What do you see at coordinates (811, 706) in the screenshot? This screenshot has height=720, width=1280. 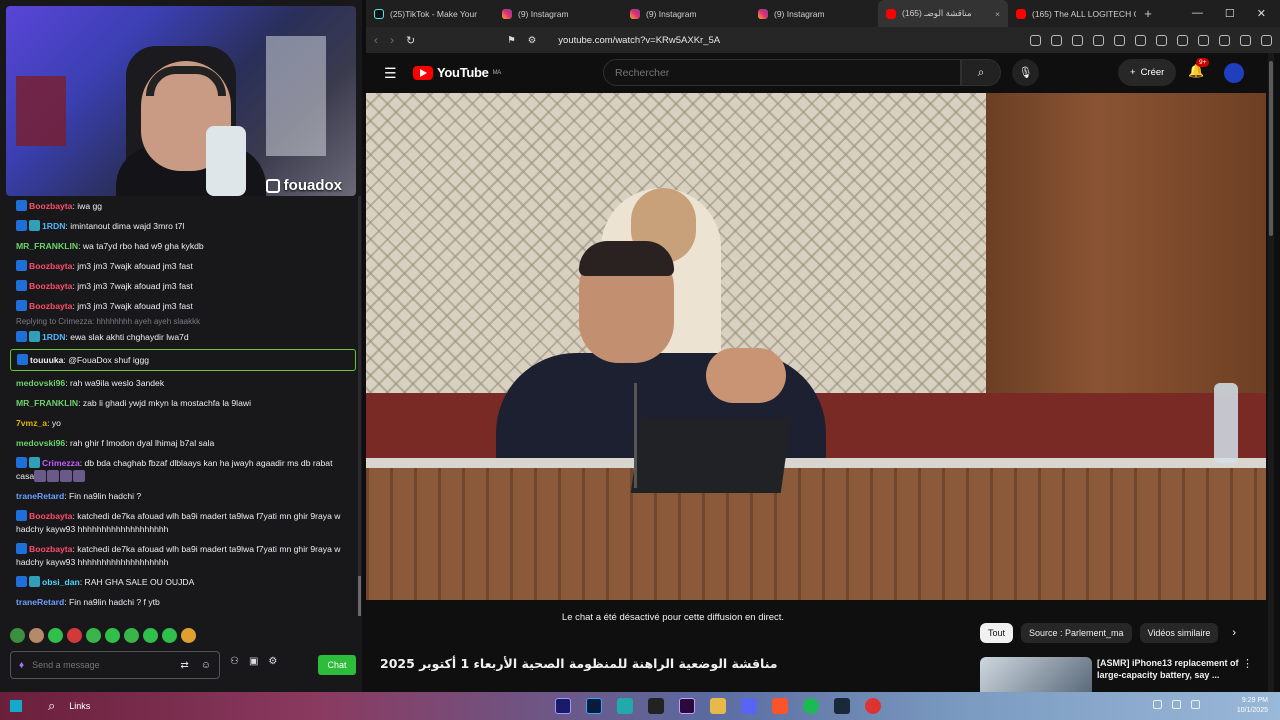 I see `spotify-icon` at bounding box center [811, 706].